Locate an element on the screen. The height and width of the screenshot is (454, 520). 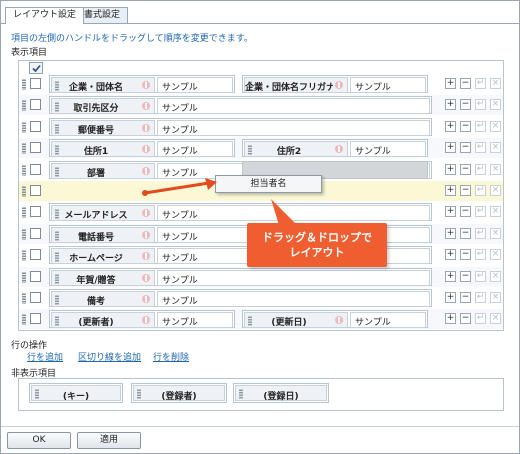
add-separator-link: 区切り線を追加 is located at coordinates (109, 356).